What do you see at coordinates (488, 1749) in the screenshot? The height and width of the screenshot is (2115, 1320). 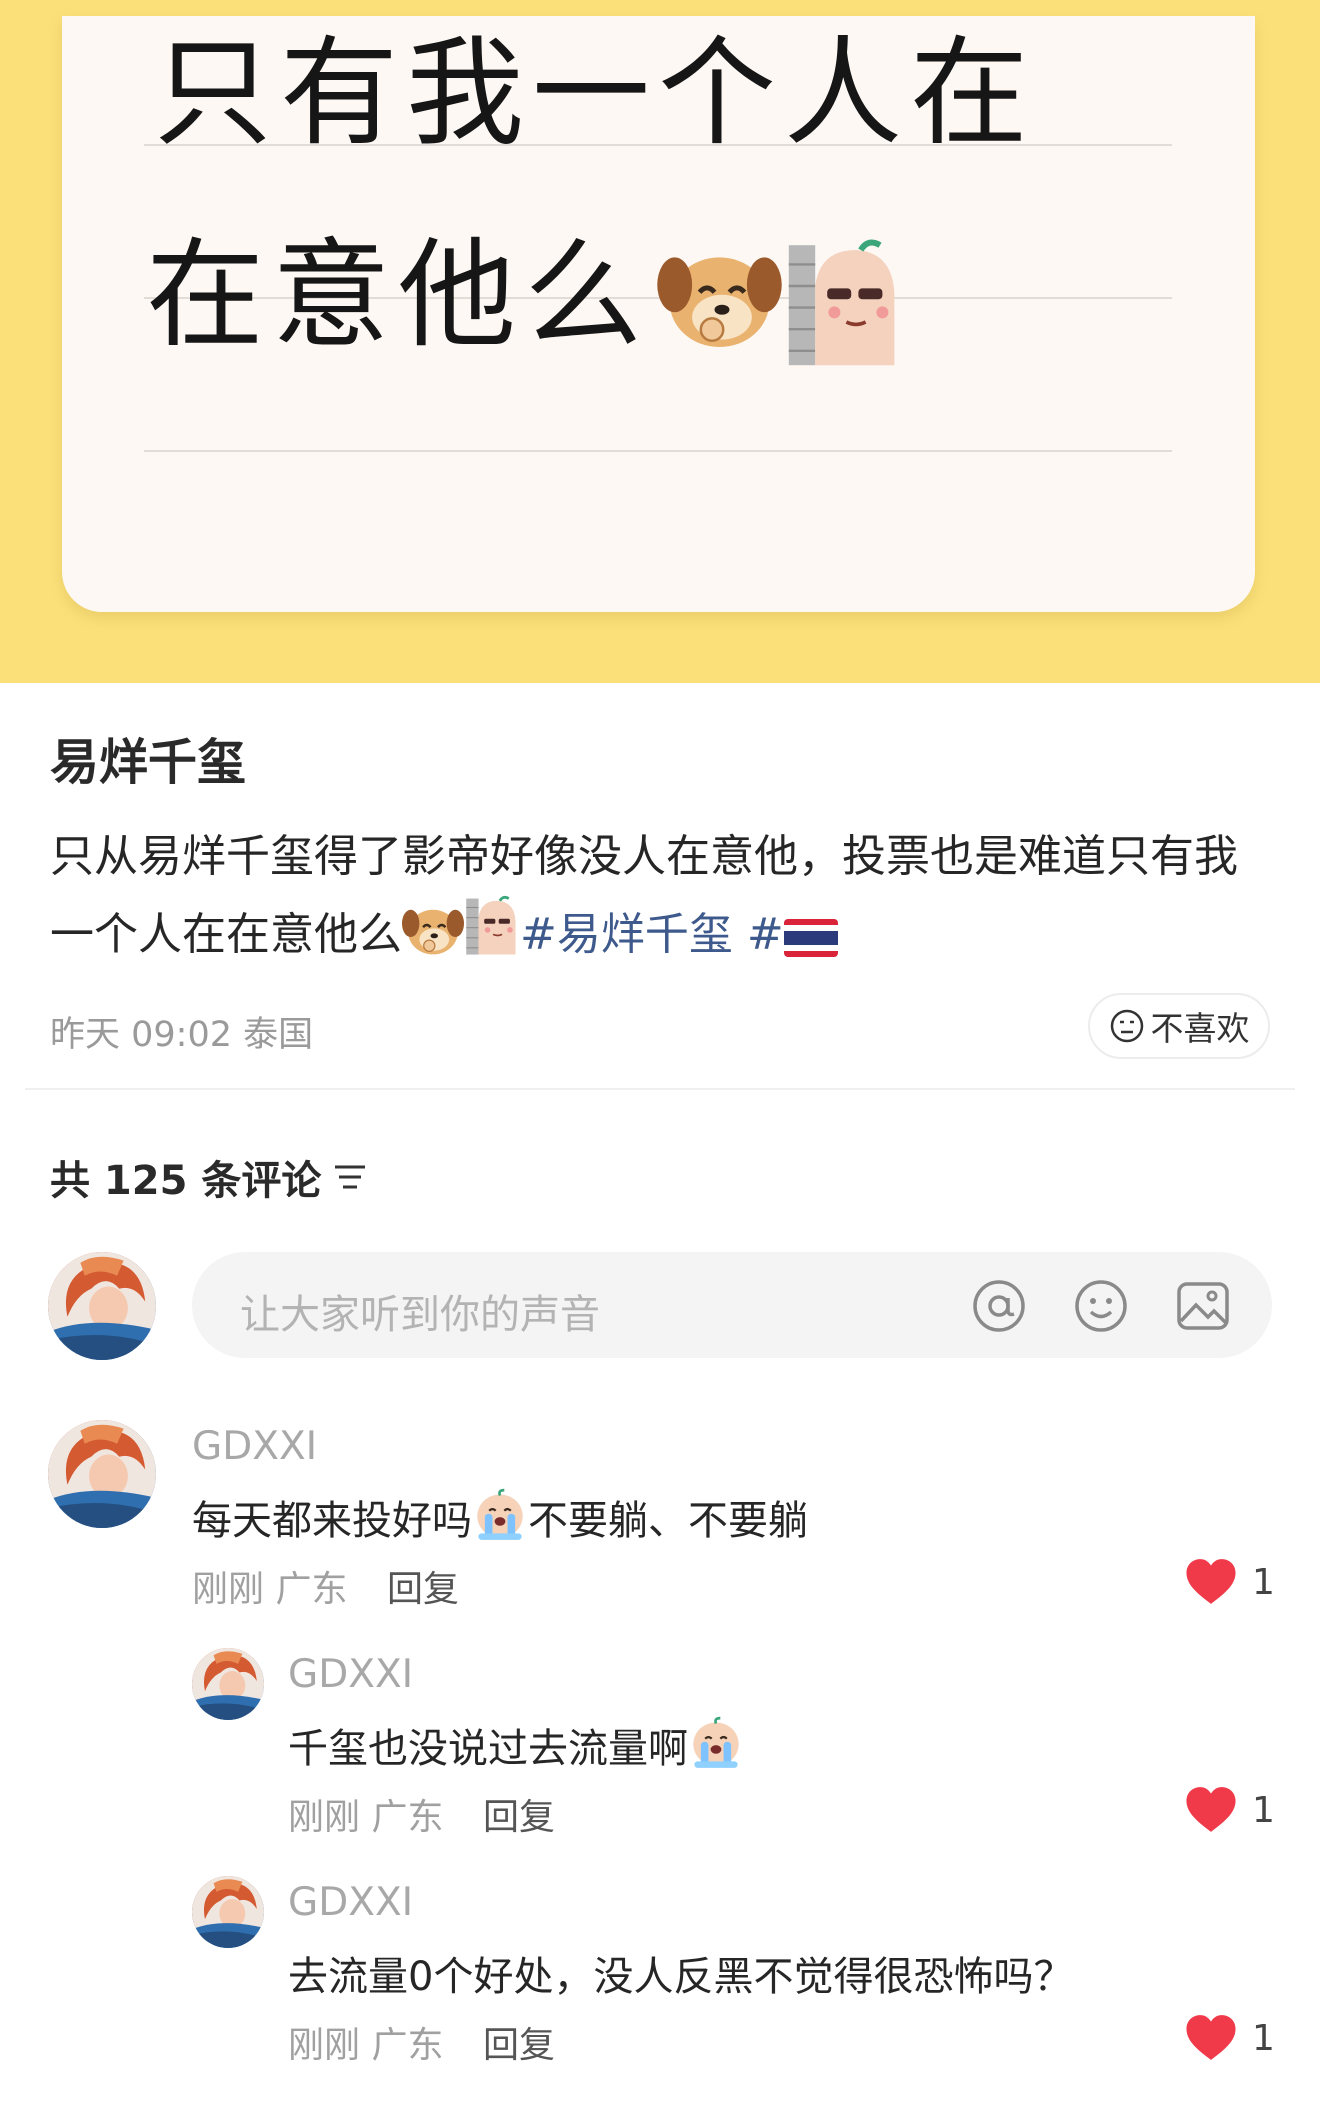 I see `comment-text-part: 千玺也没说过去流量啊` at bounding box center [488, 1749].